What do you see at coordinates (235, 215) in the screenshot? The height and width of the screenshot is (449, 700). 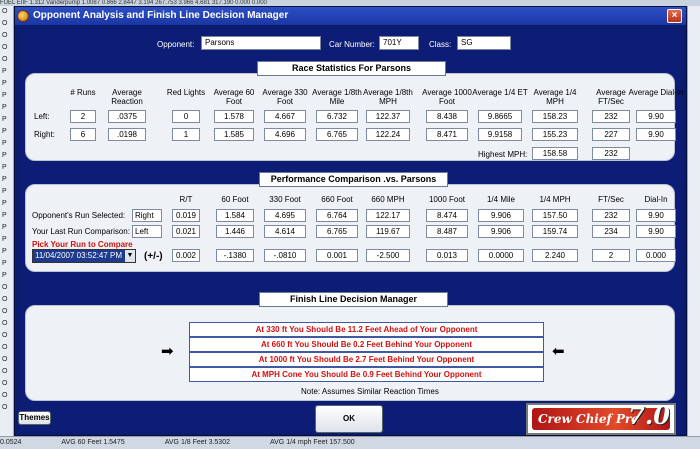 I see `opponent-run-value: 1.584` at bounding box center [235, 215].